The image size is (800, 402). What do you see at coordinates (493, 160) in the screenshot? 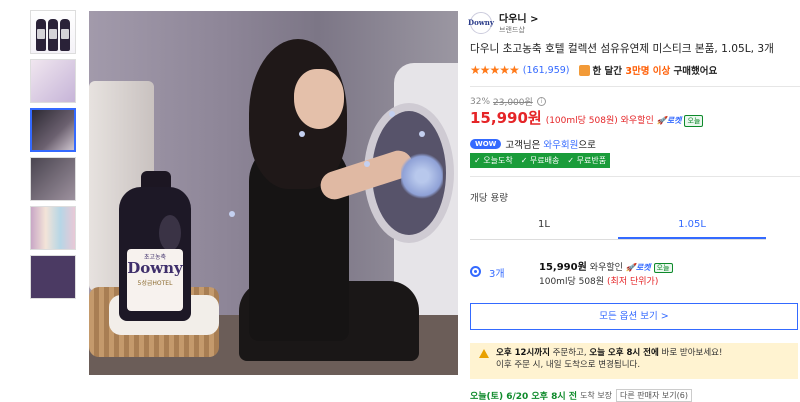
I see `benefit-today-delivery: ✓ 오늘도착` at bounding box center [493, 160].